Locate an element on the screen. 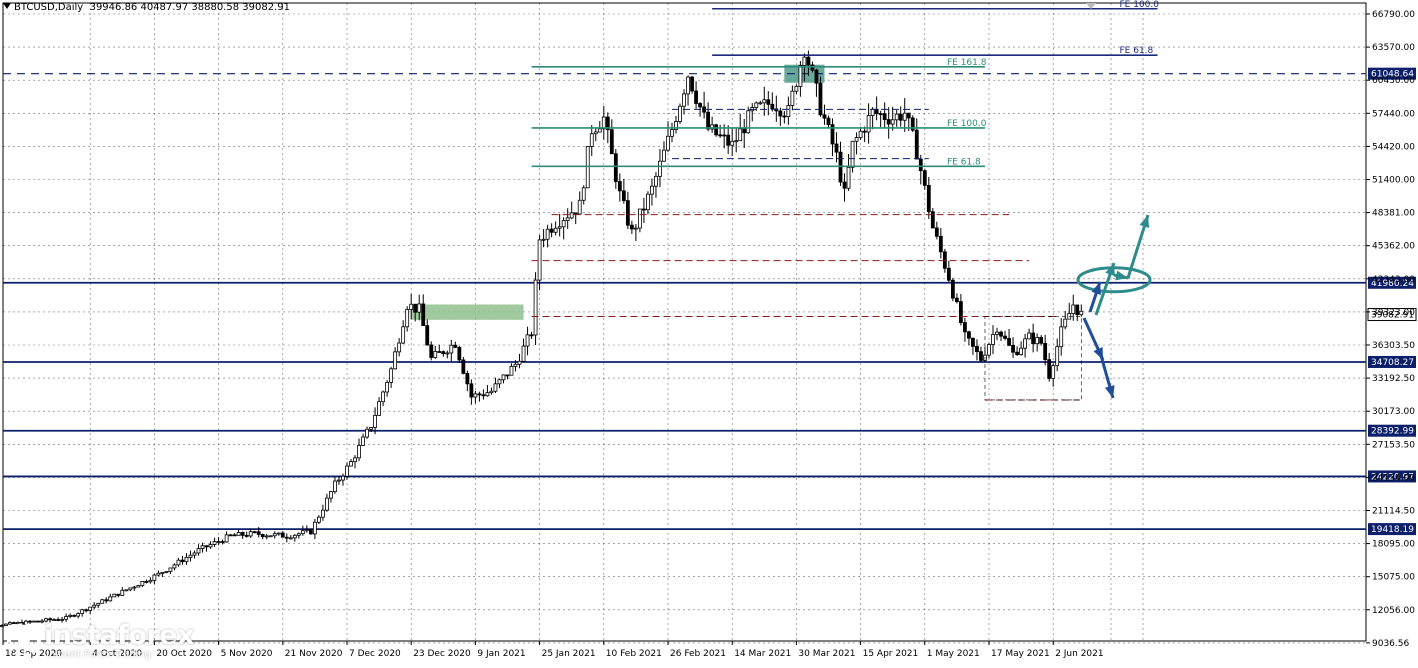 Image resolution: width=1418 pixels, height=668 pixels. price-axis-label: 12056.00 is located at coordinates (1393, 611).